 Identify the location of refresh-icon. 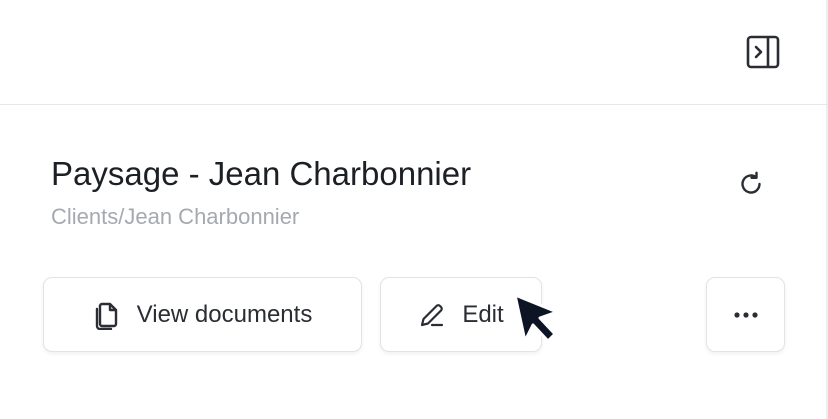
(751, 182).